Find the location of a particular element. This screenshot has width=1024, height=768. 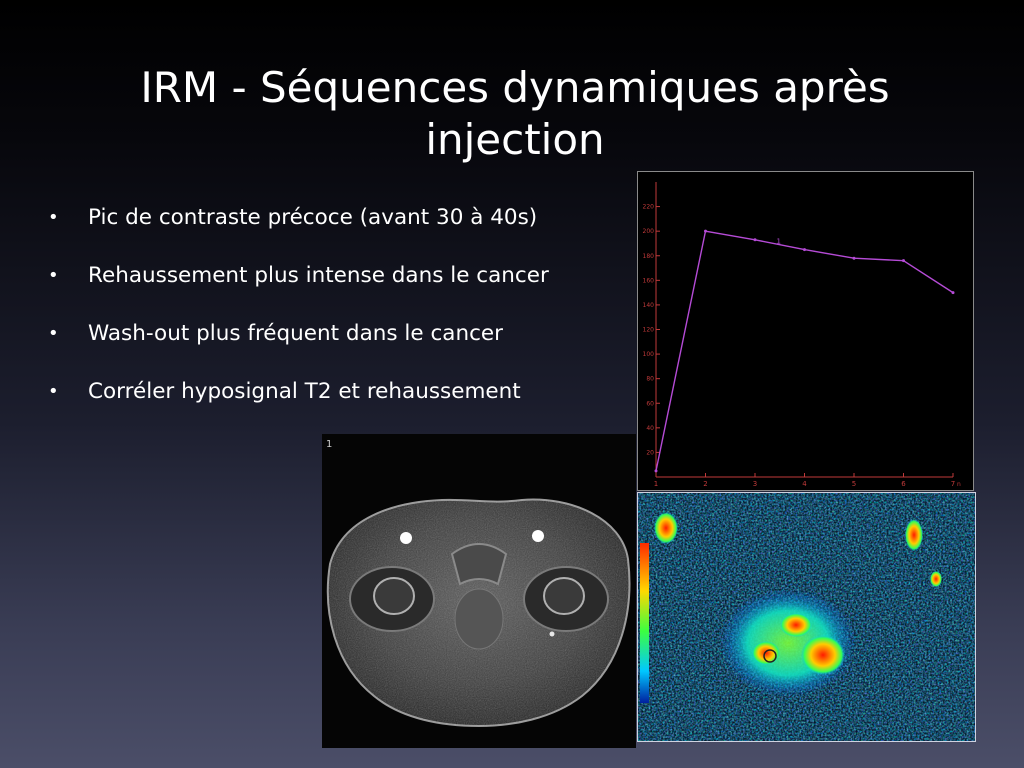

x-tick-label: 4 is located at coordinates (804, 484).